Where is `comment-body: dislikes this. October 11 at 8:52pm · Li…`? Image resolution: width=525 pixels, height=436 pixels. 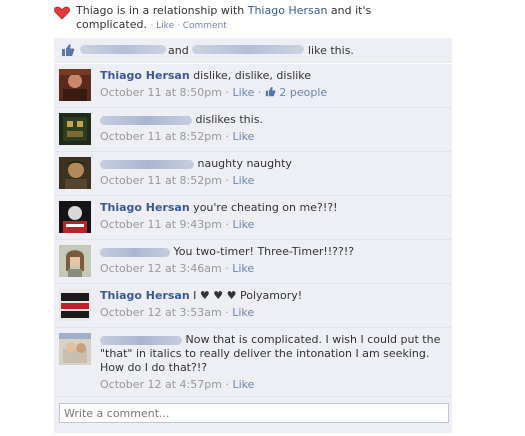
comment-body: dislikes this. October 11 at 8:52pm · Li… is located at coordinates (272, 128).